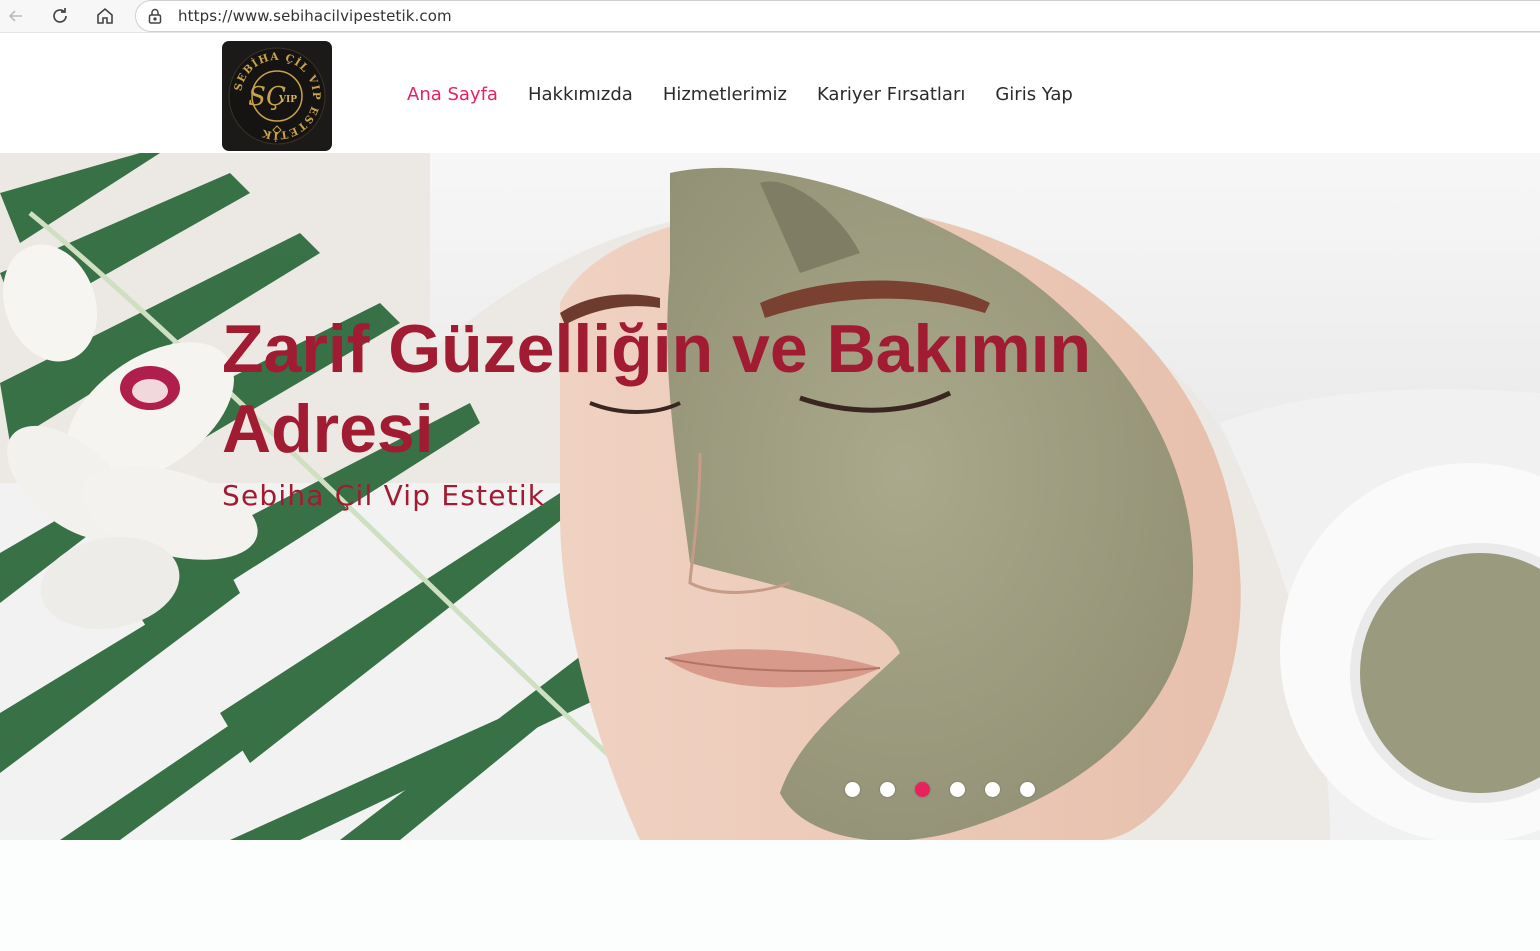  Describe the element at coordinates (837, 16) in the screenshot. I see `address-bar: https://www.sebihacilvipestetik.com` at that location.